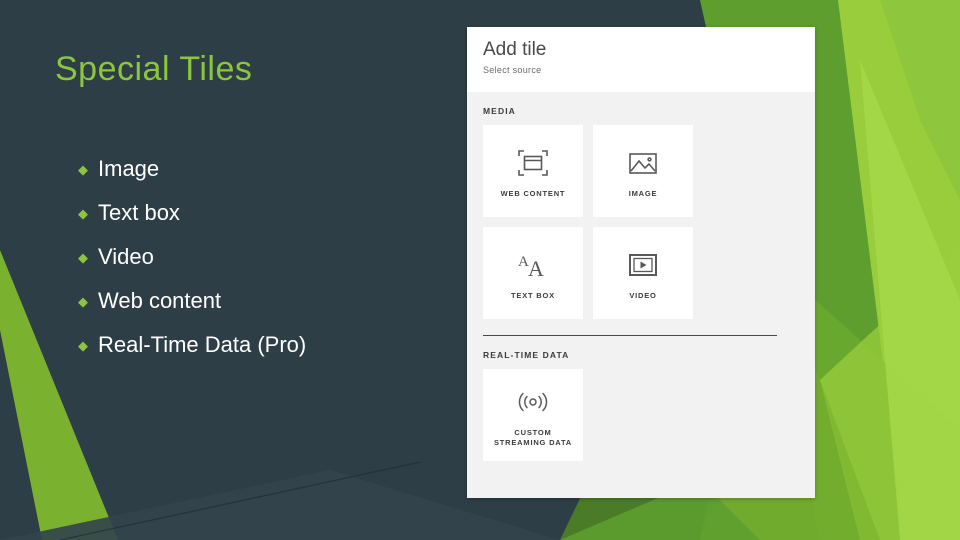  Describe the element at coordinates (643, 265) in the screenshot. I see `video-icon` at that location.